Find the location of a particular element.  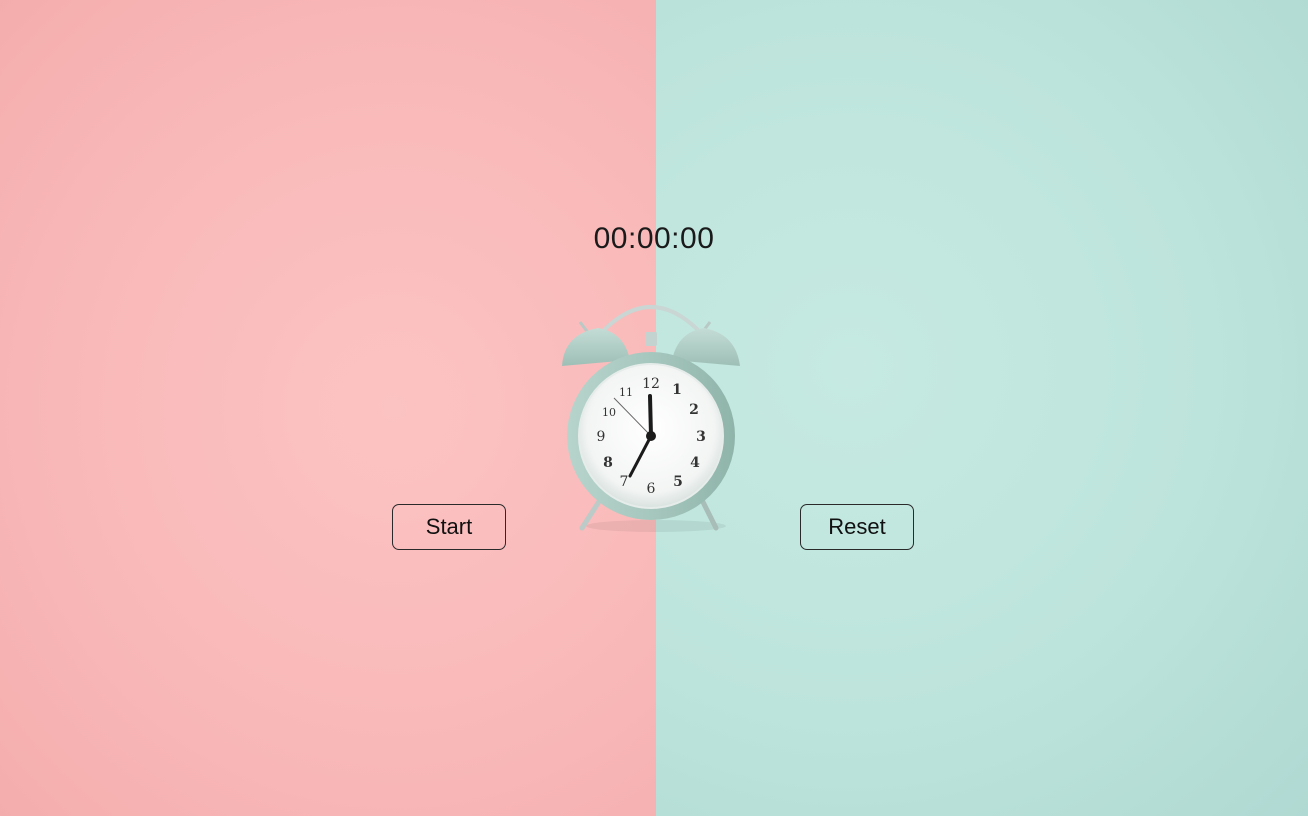

alarm-clock-image: 12 1 2 3 4 5 6 7 8 9 10 11 is located at coordinates (651, 418).